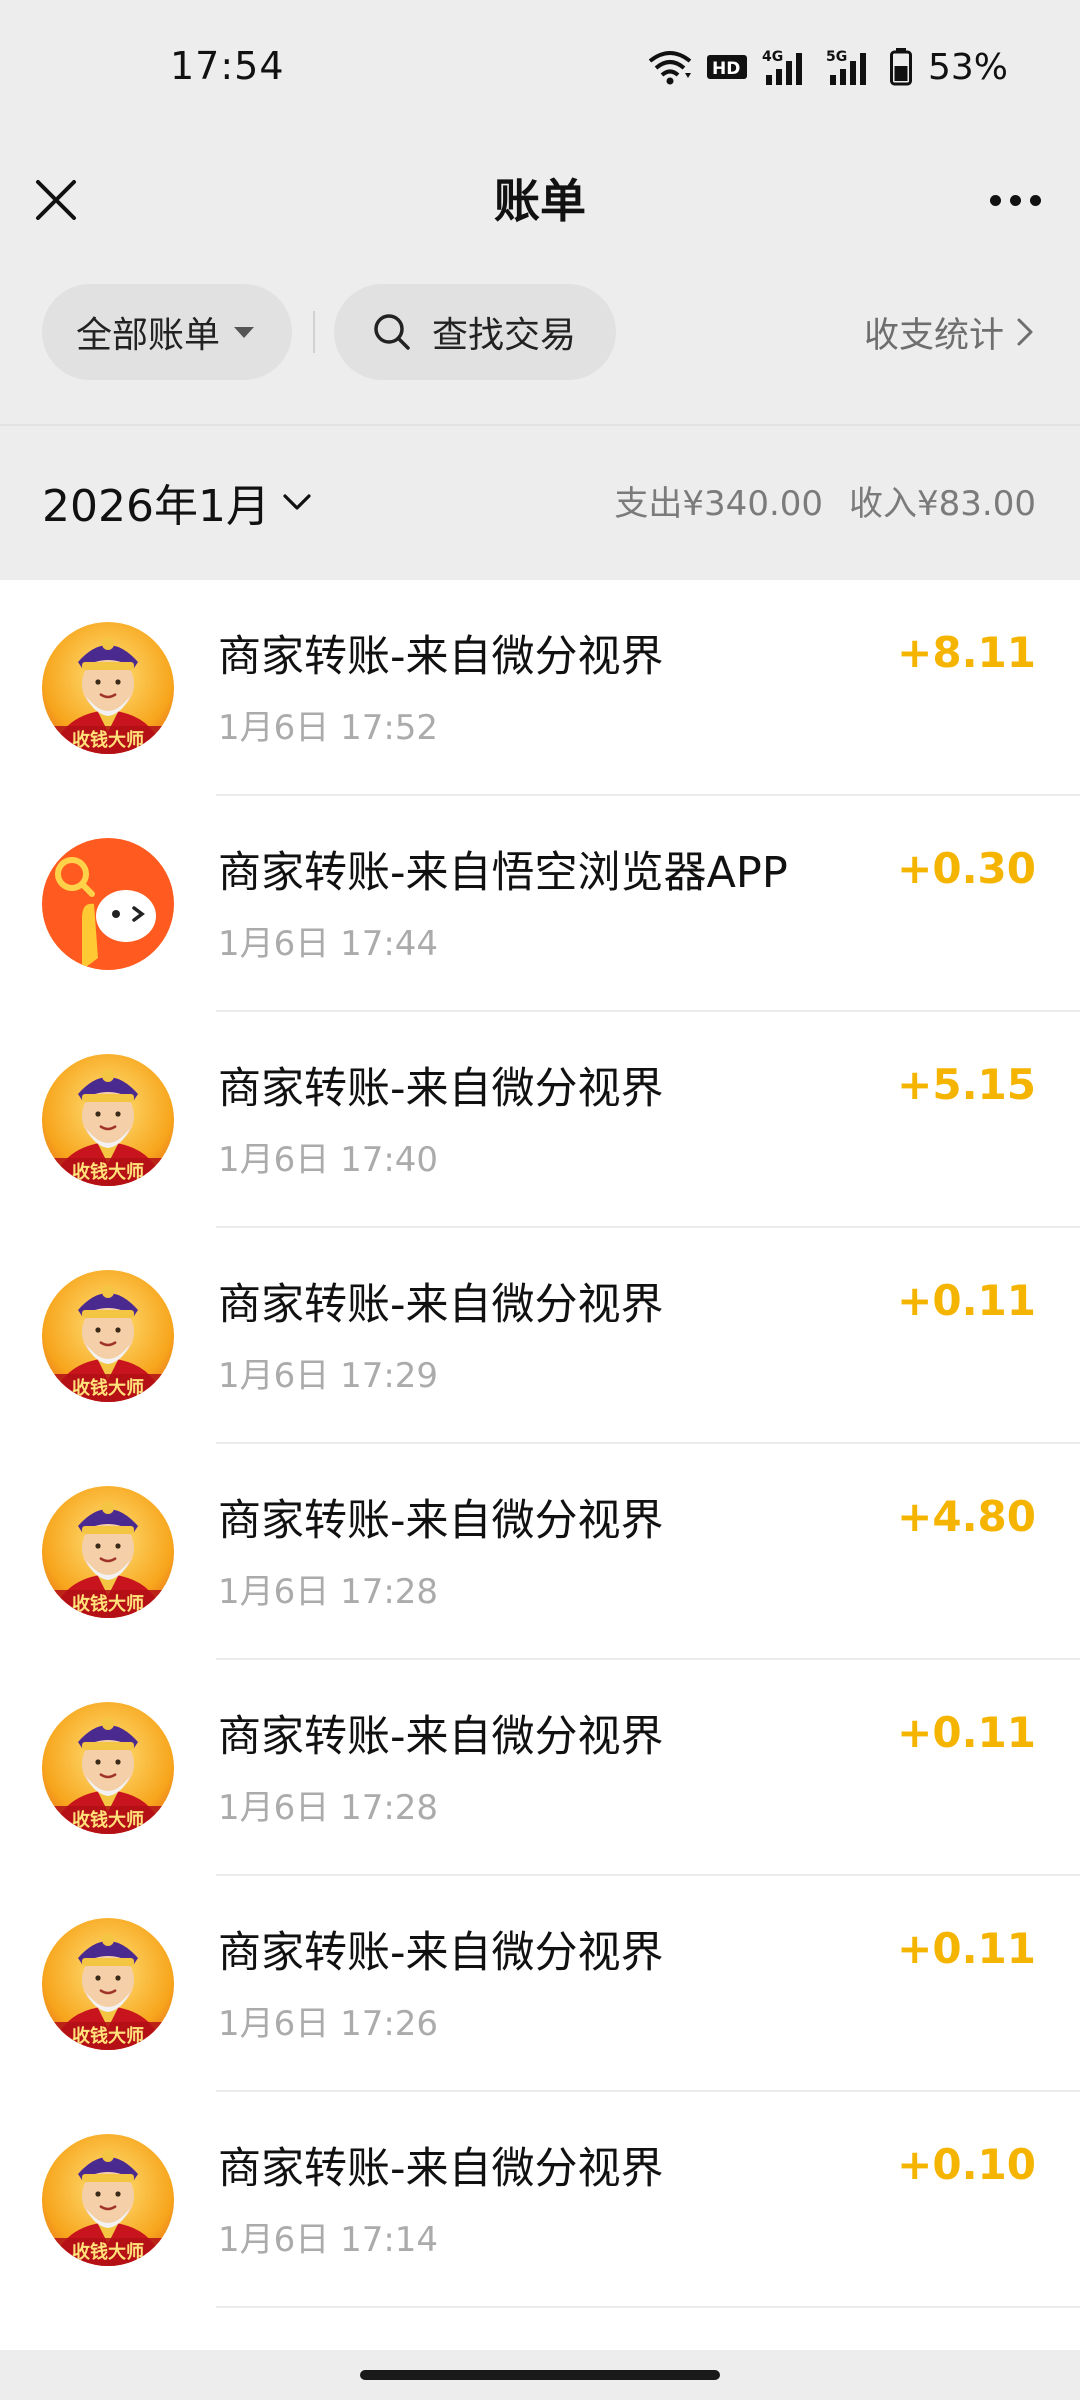  I want to click on status-time: 17:54, so click(227, 66).